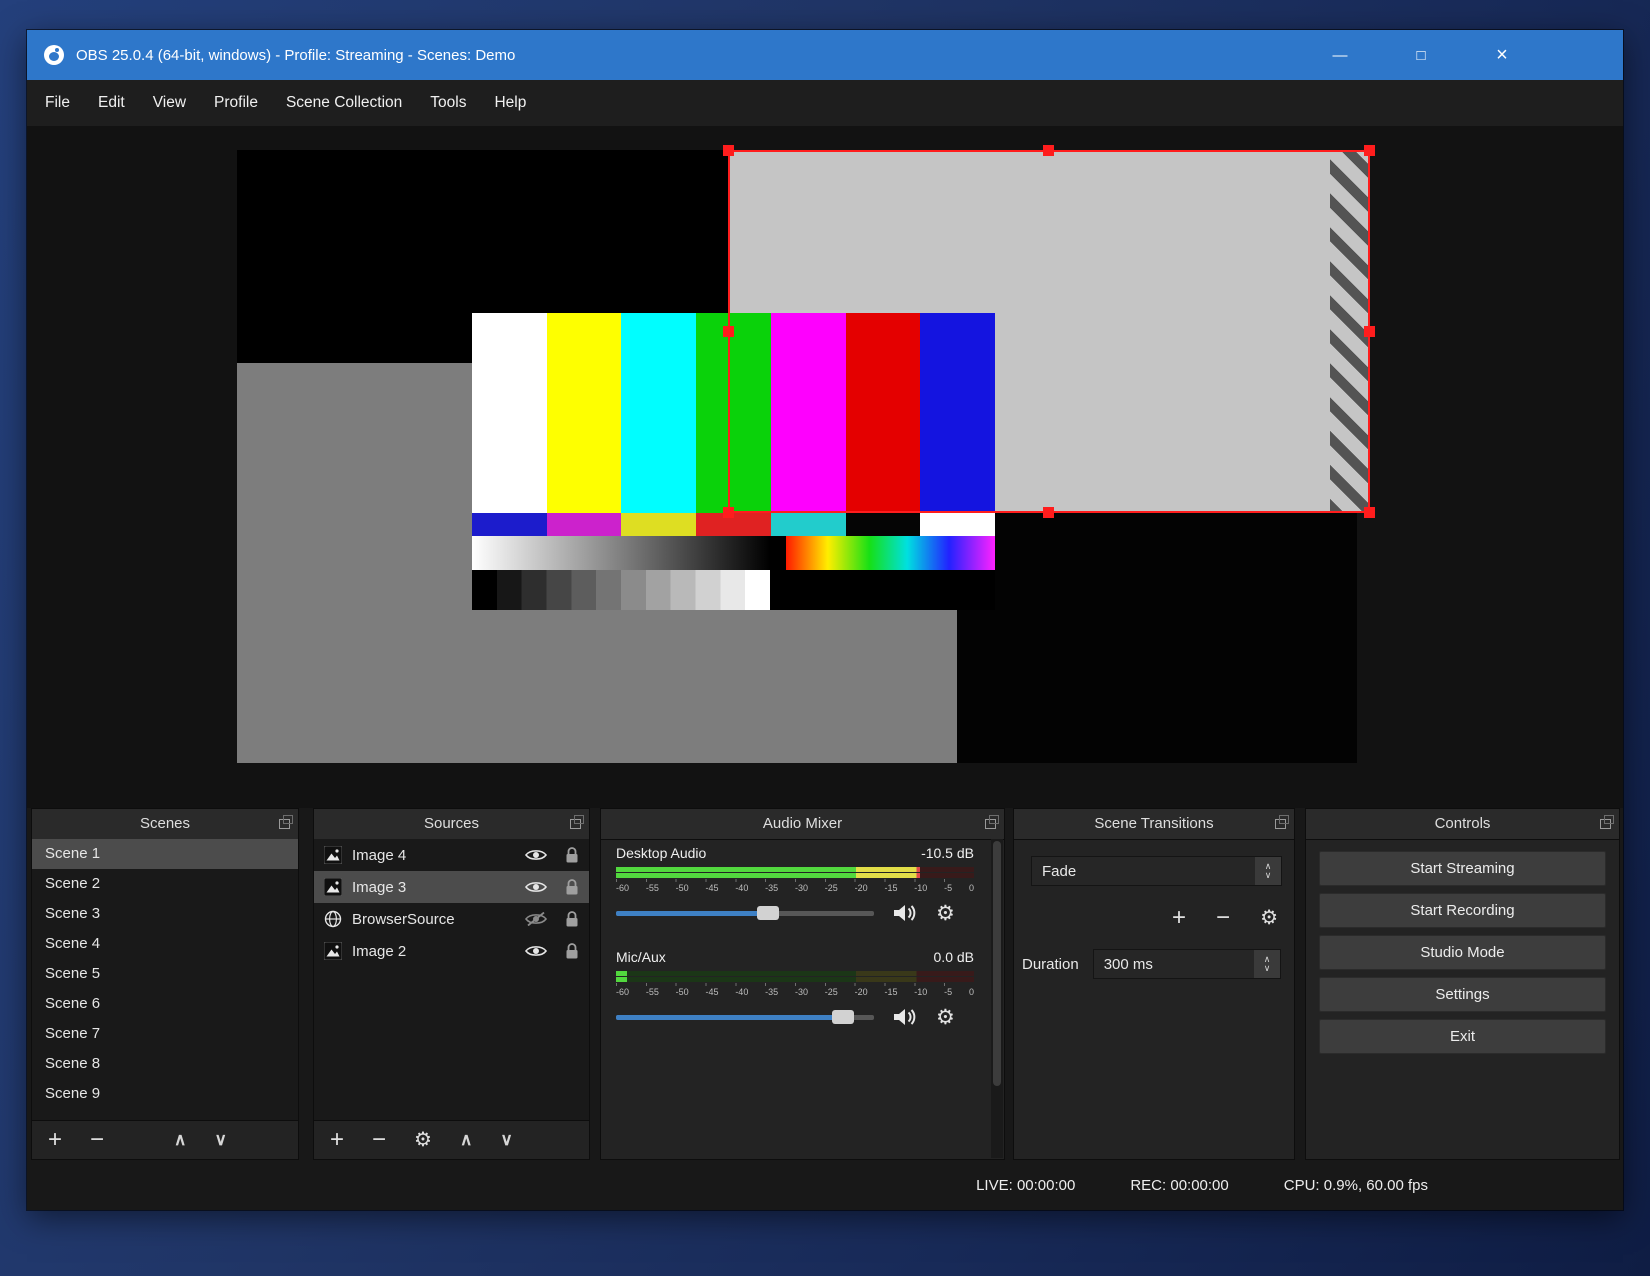 The image size is (1650, 1276). I want to click on combo-arrows-icon: ∧ ∨, so click(1268, 871).